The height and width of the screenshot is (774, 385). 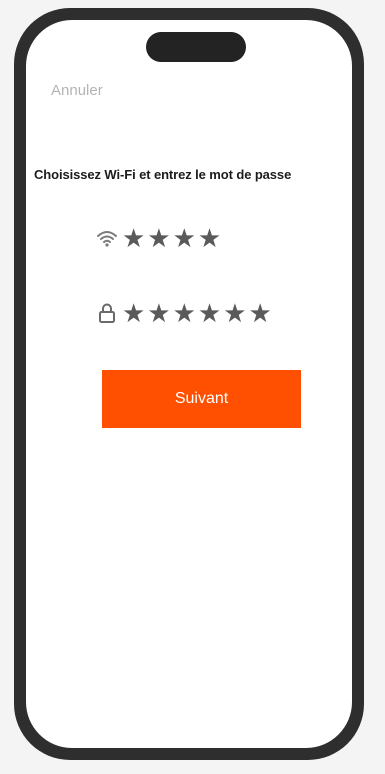 What do you see at coordinates (173, 238) in the screenshot?
I see `wifi-ssid-value: ★★★★` at bounding box center [173, 238].